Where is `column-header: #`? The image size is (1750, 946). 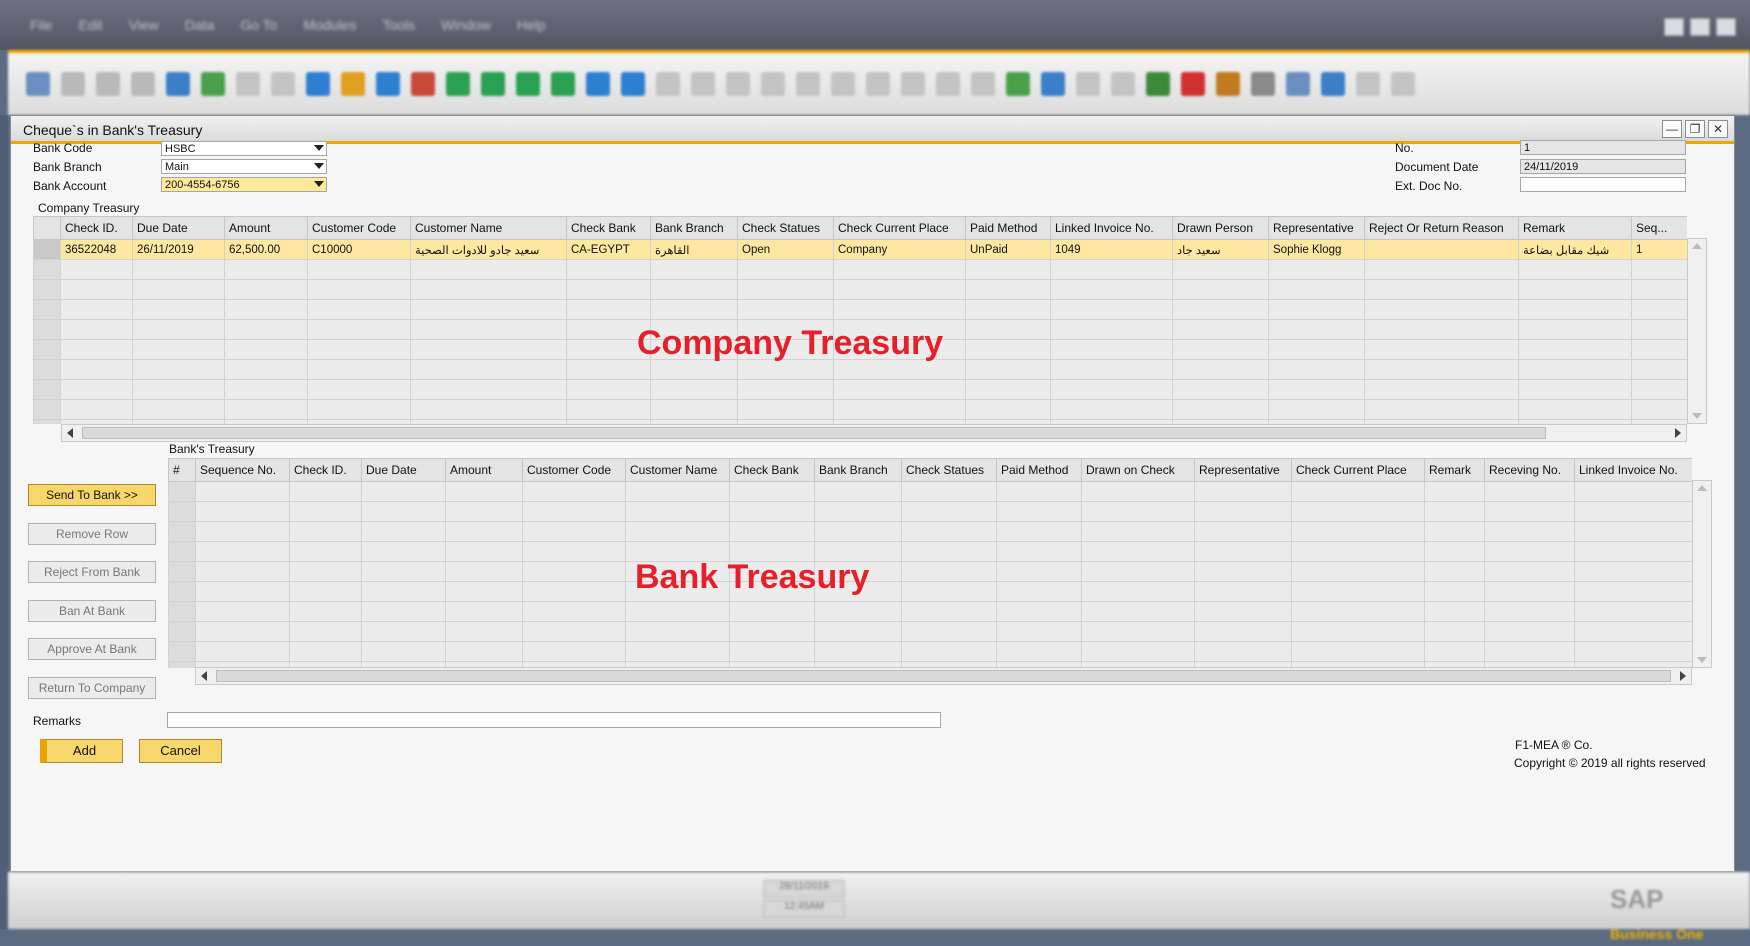 column-header: # is located at coordinates (182, 470).